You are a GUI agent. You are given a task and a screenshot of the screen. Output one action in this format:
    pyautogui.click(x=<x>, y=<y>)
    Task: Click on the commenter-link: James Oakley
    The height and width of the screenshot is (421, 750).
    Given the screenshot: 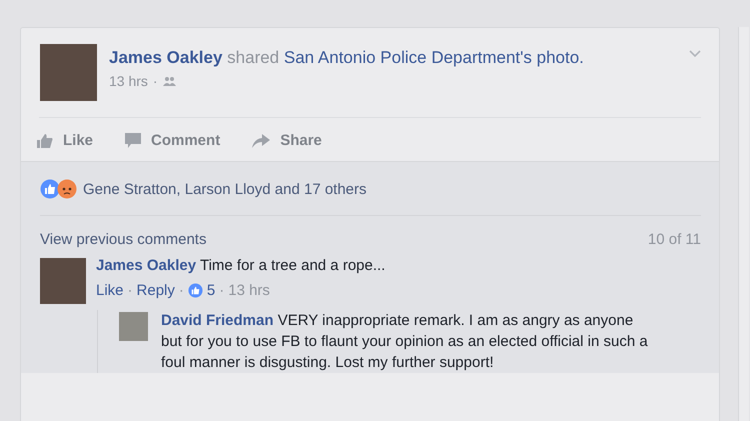 What is the action you would take?
    pyautogui.click(x=146, y=265)
    